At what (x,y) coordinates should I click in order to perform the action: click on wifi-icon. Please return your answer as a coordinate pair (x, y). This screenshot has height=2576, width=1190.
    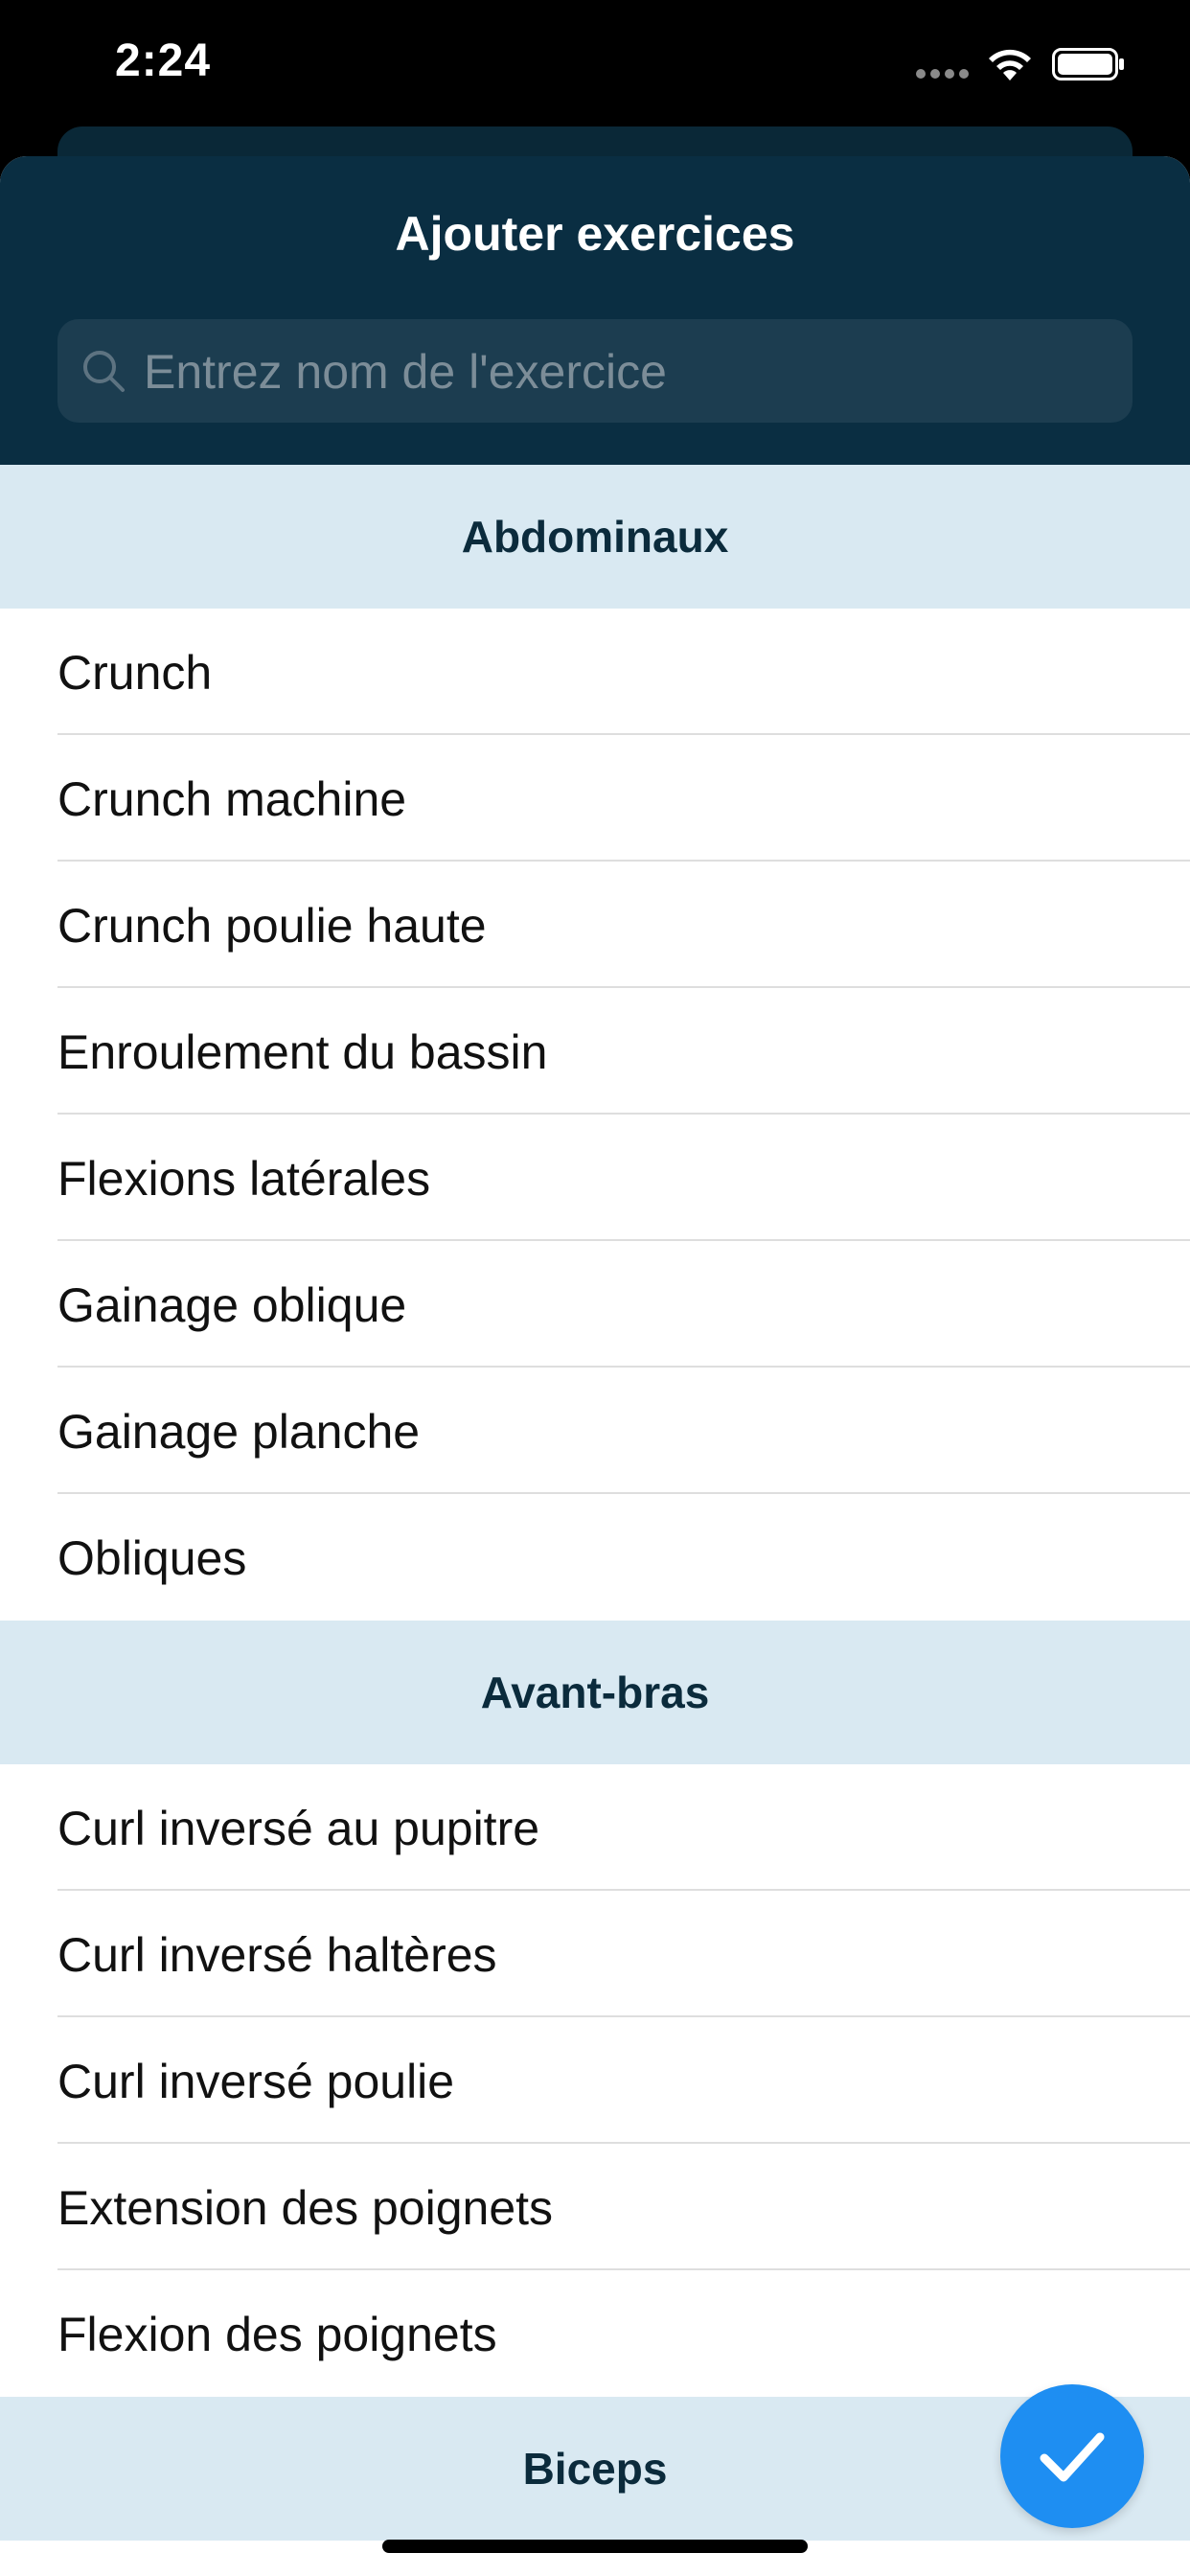
    Looking at the image, I should click on (1010, 64).